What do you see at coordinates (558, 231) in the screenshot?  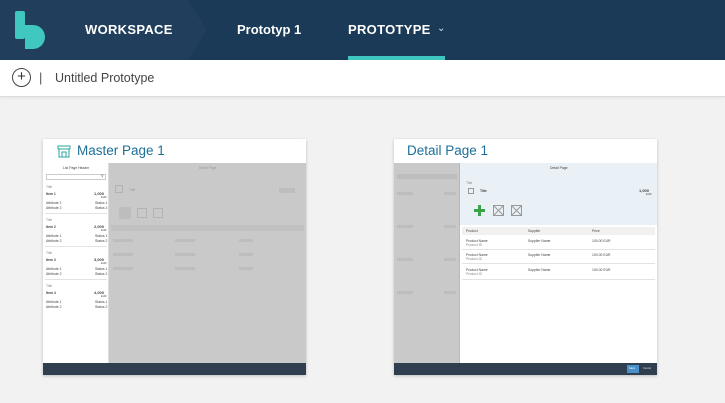 I see `thumb-table-header: Product Supplier Price` at bounding box center [558, 231].